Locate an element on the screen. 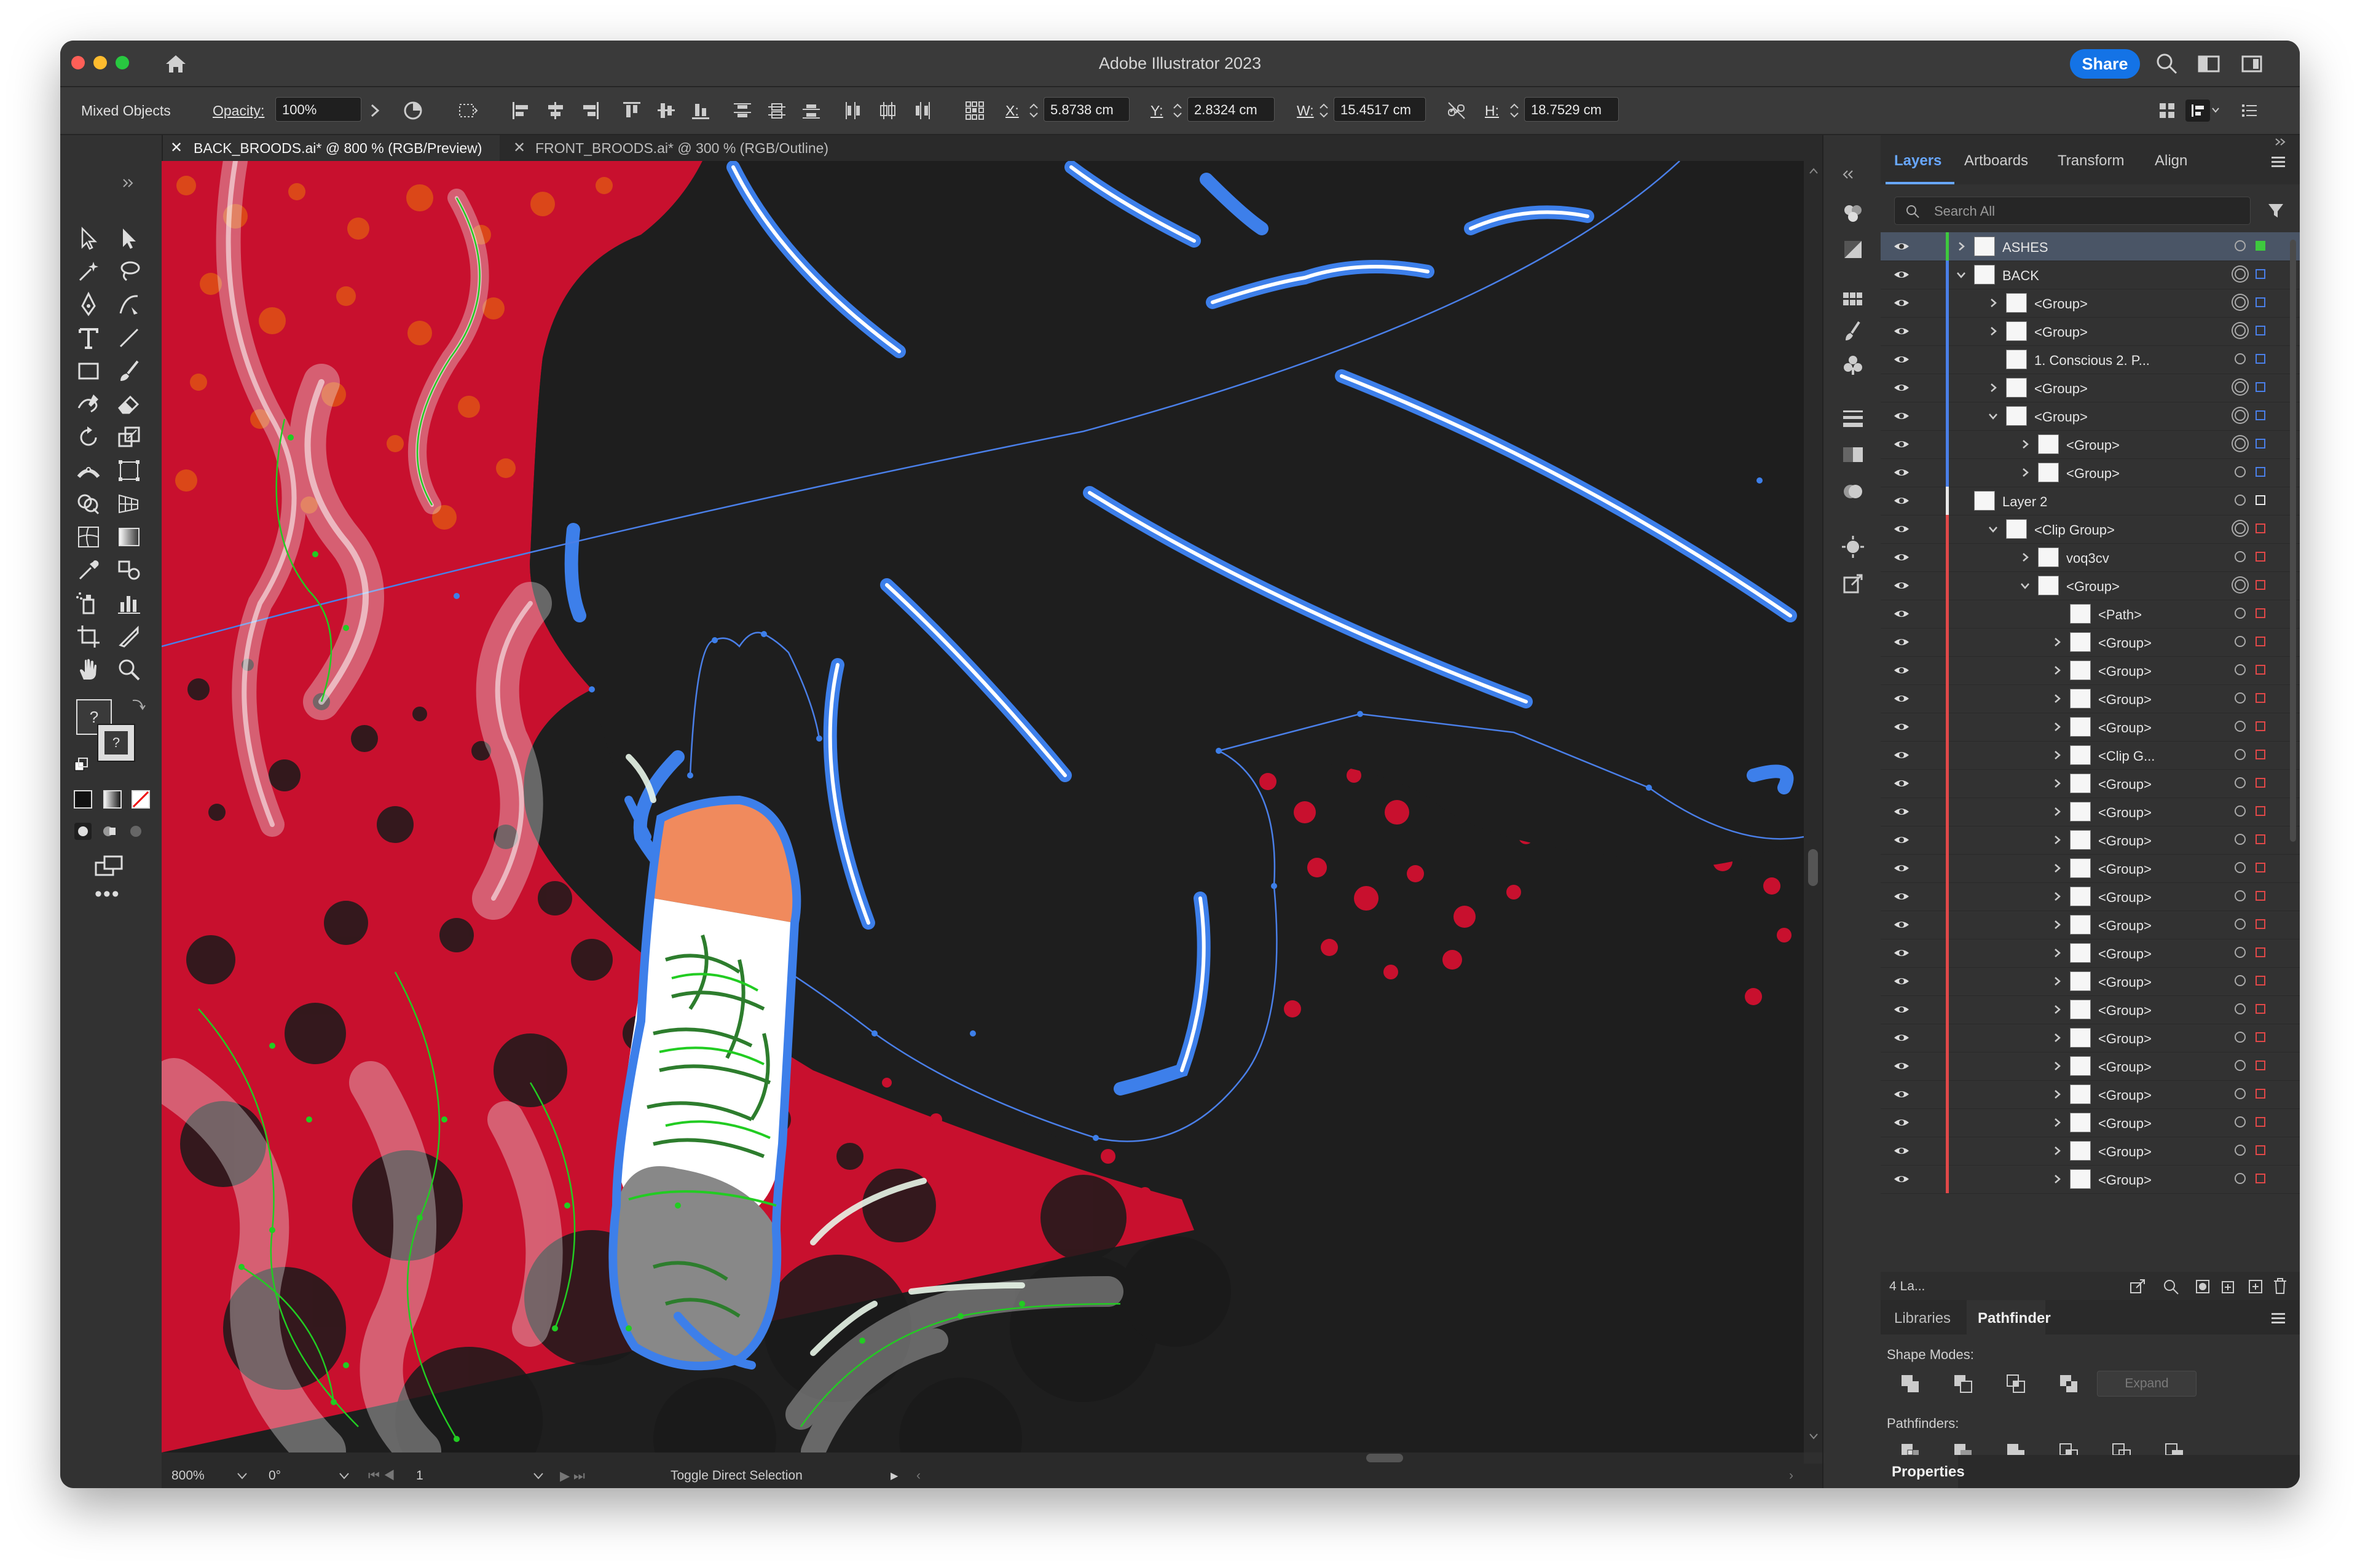  recolor-artwork-icon is located at coordinates (413, 111).